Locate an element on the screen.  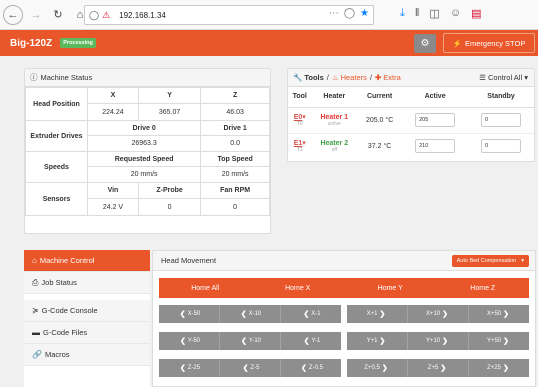
current-temp: 205.0 °C is located at coordinates (380, 119).